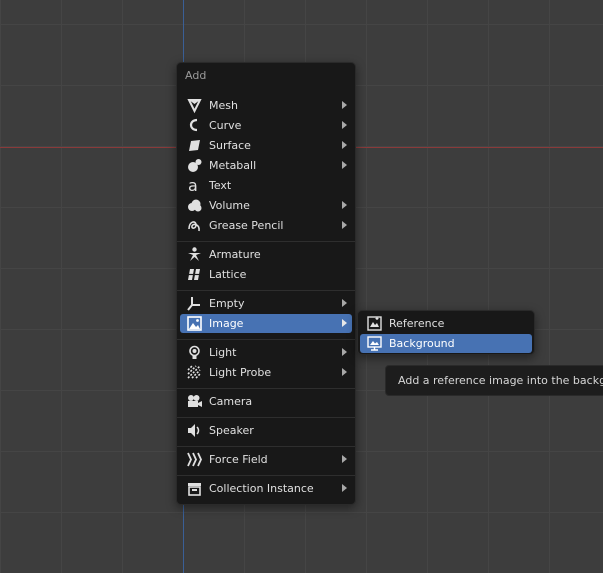  I want to click on grease-pencil-icon, so click(194, 225).